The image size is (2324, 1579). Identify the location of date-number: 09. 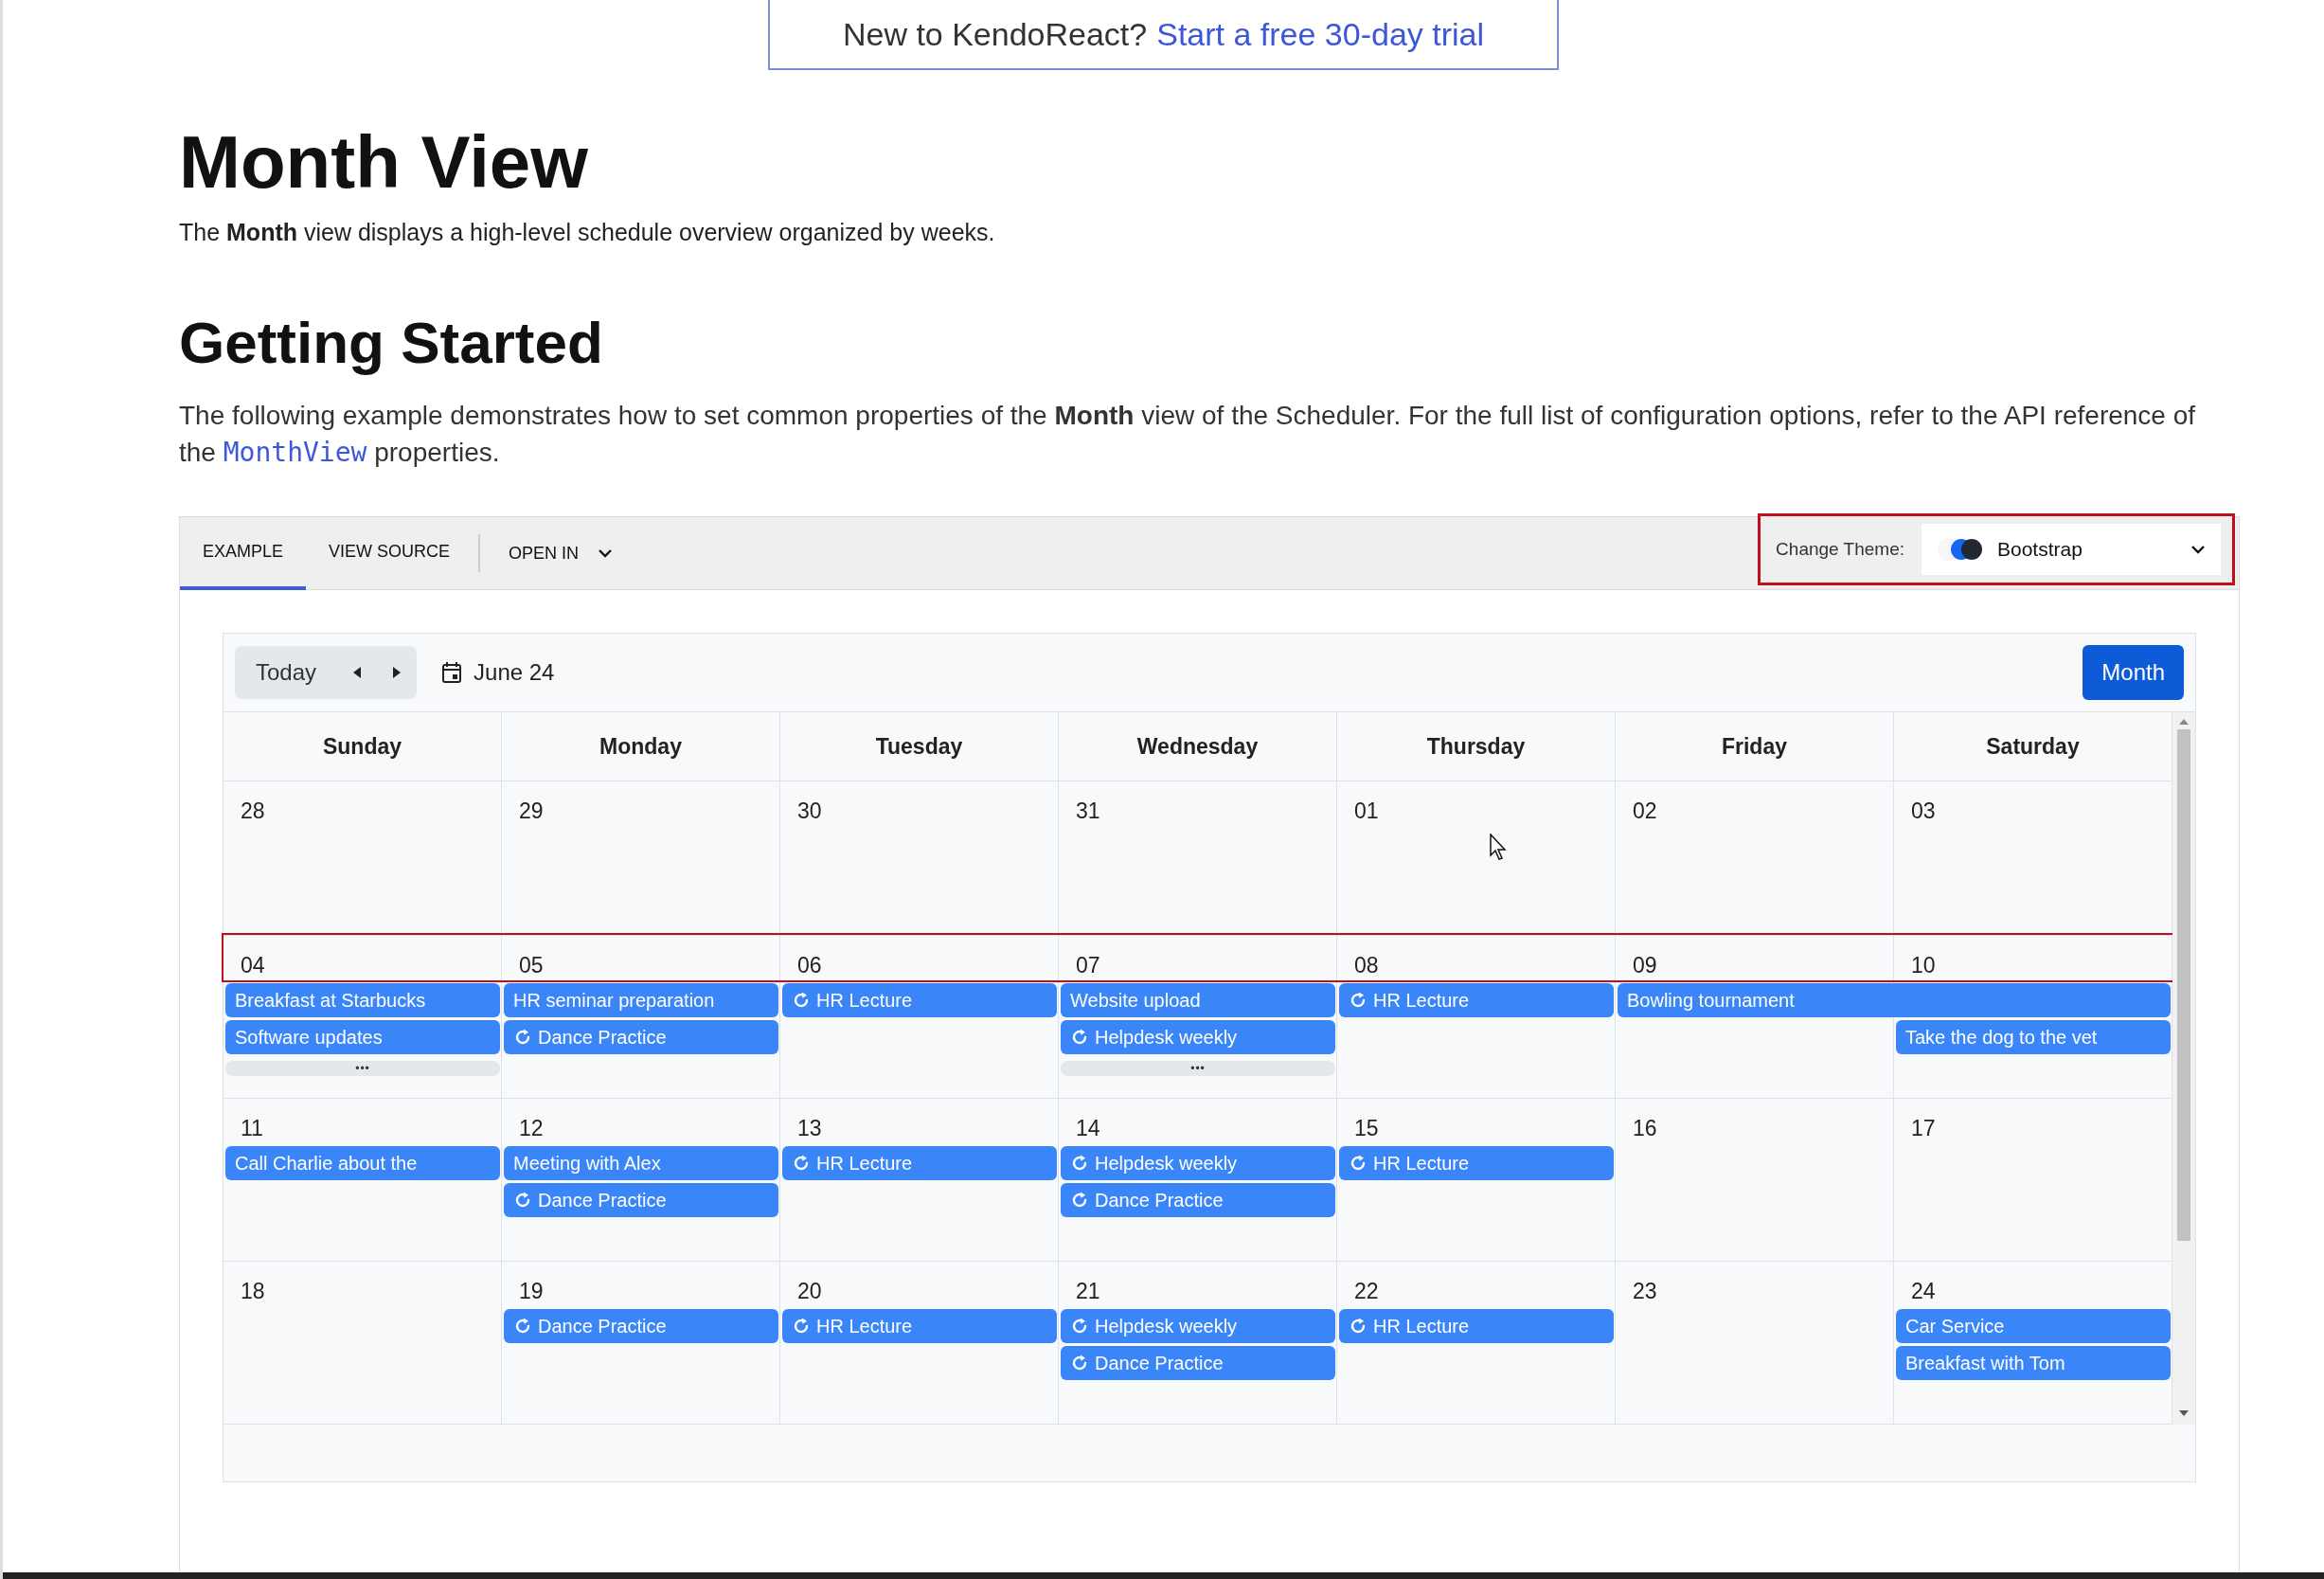
(1645, 965).